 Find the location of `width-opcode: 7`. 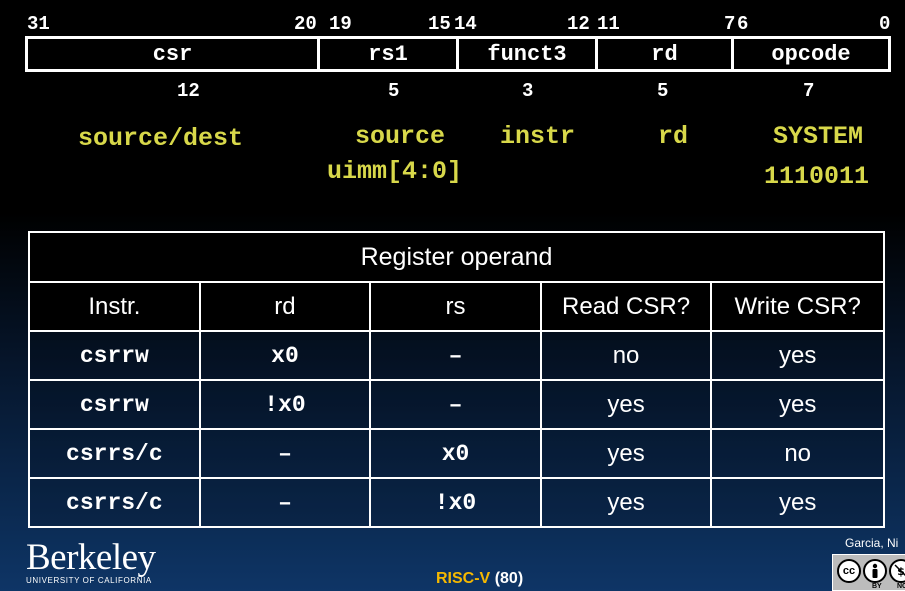

width-opcode: 7 is located at coordinates (809, 91).